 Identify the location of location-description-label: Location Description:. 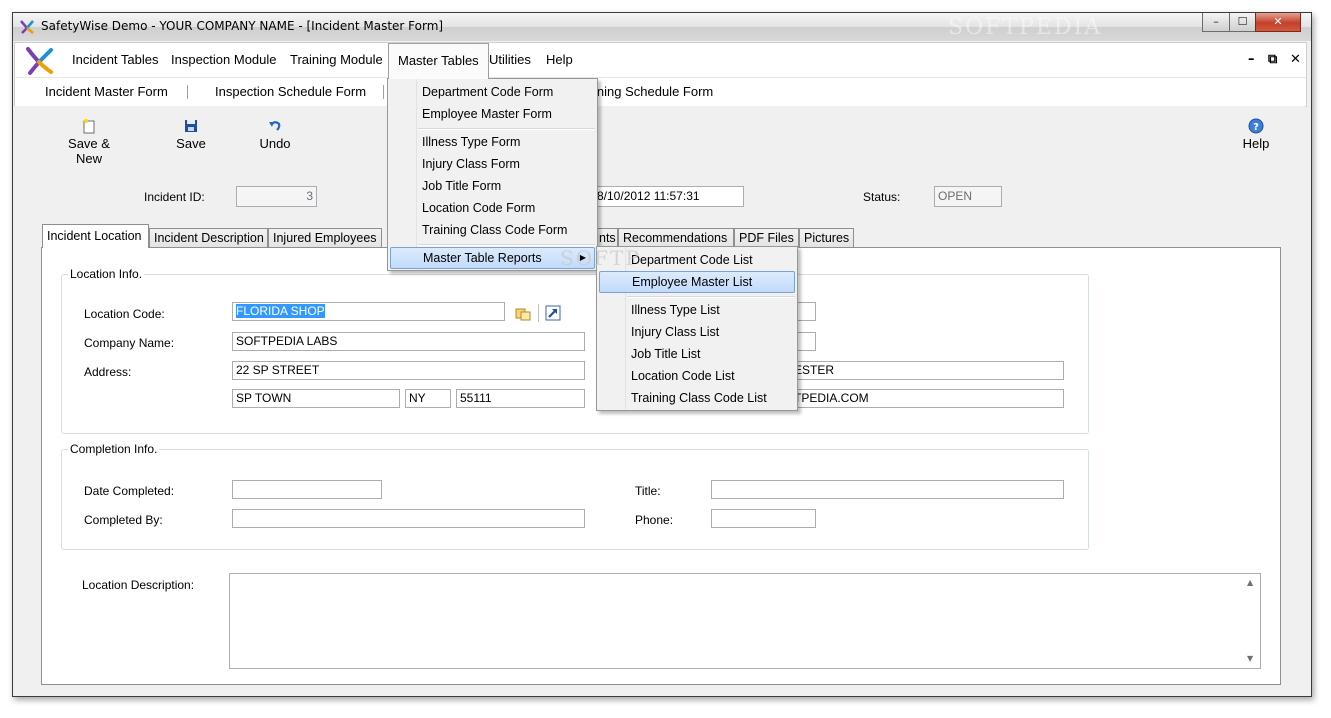
(138, 585).